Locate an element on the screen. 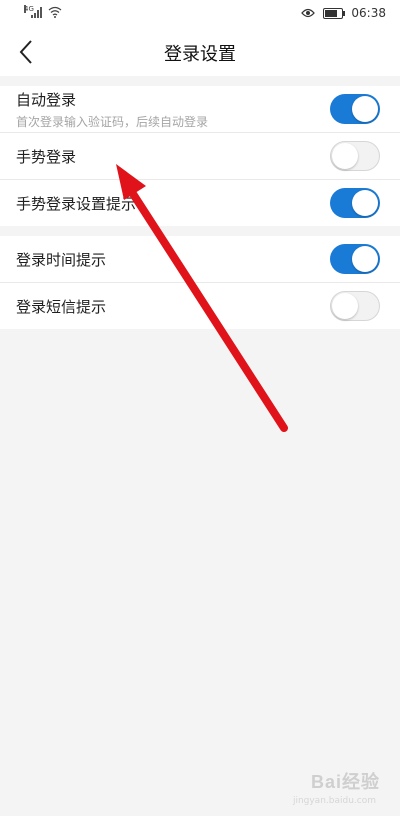  network-label: 4G is located at coordinates (29, 9).